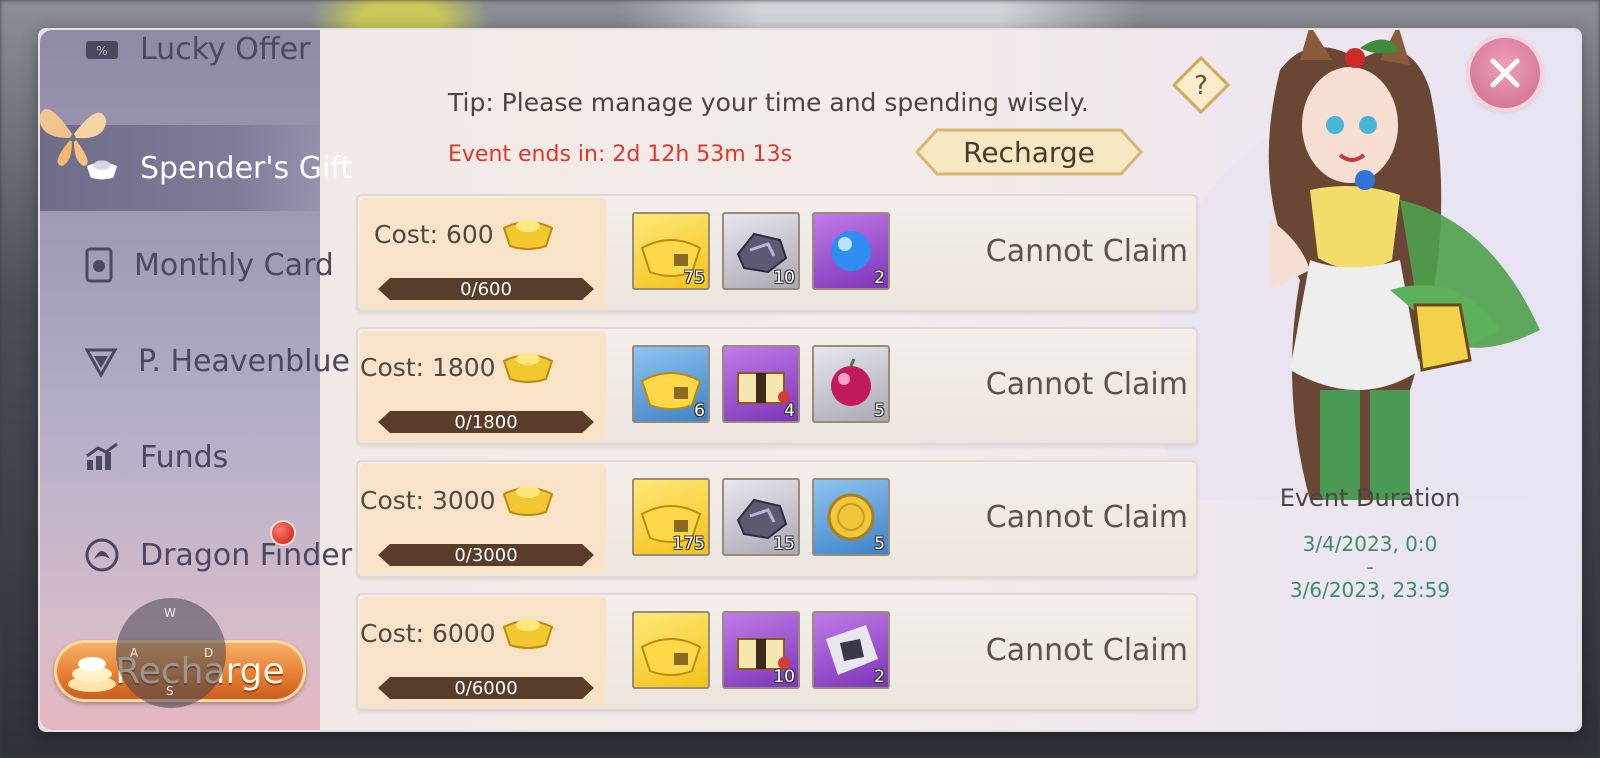  What do you see at coordinates (246, 168) in the screenshot?
I see `sidebar-item-label: Spender's Gift` at bounding box center [246, 168].